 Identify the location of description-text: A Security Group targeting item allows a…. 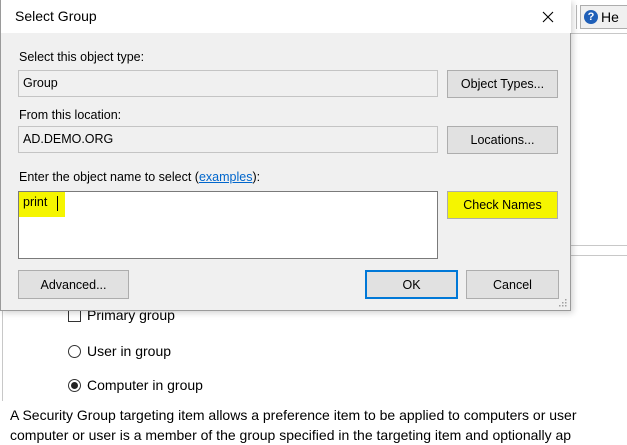
(318, 425).